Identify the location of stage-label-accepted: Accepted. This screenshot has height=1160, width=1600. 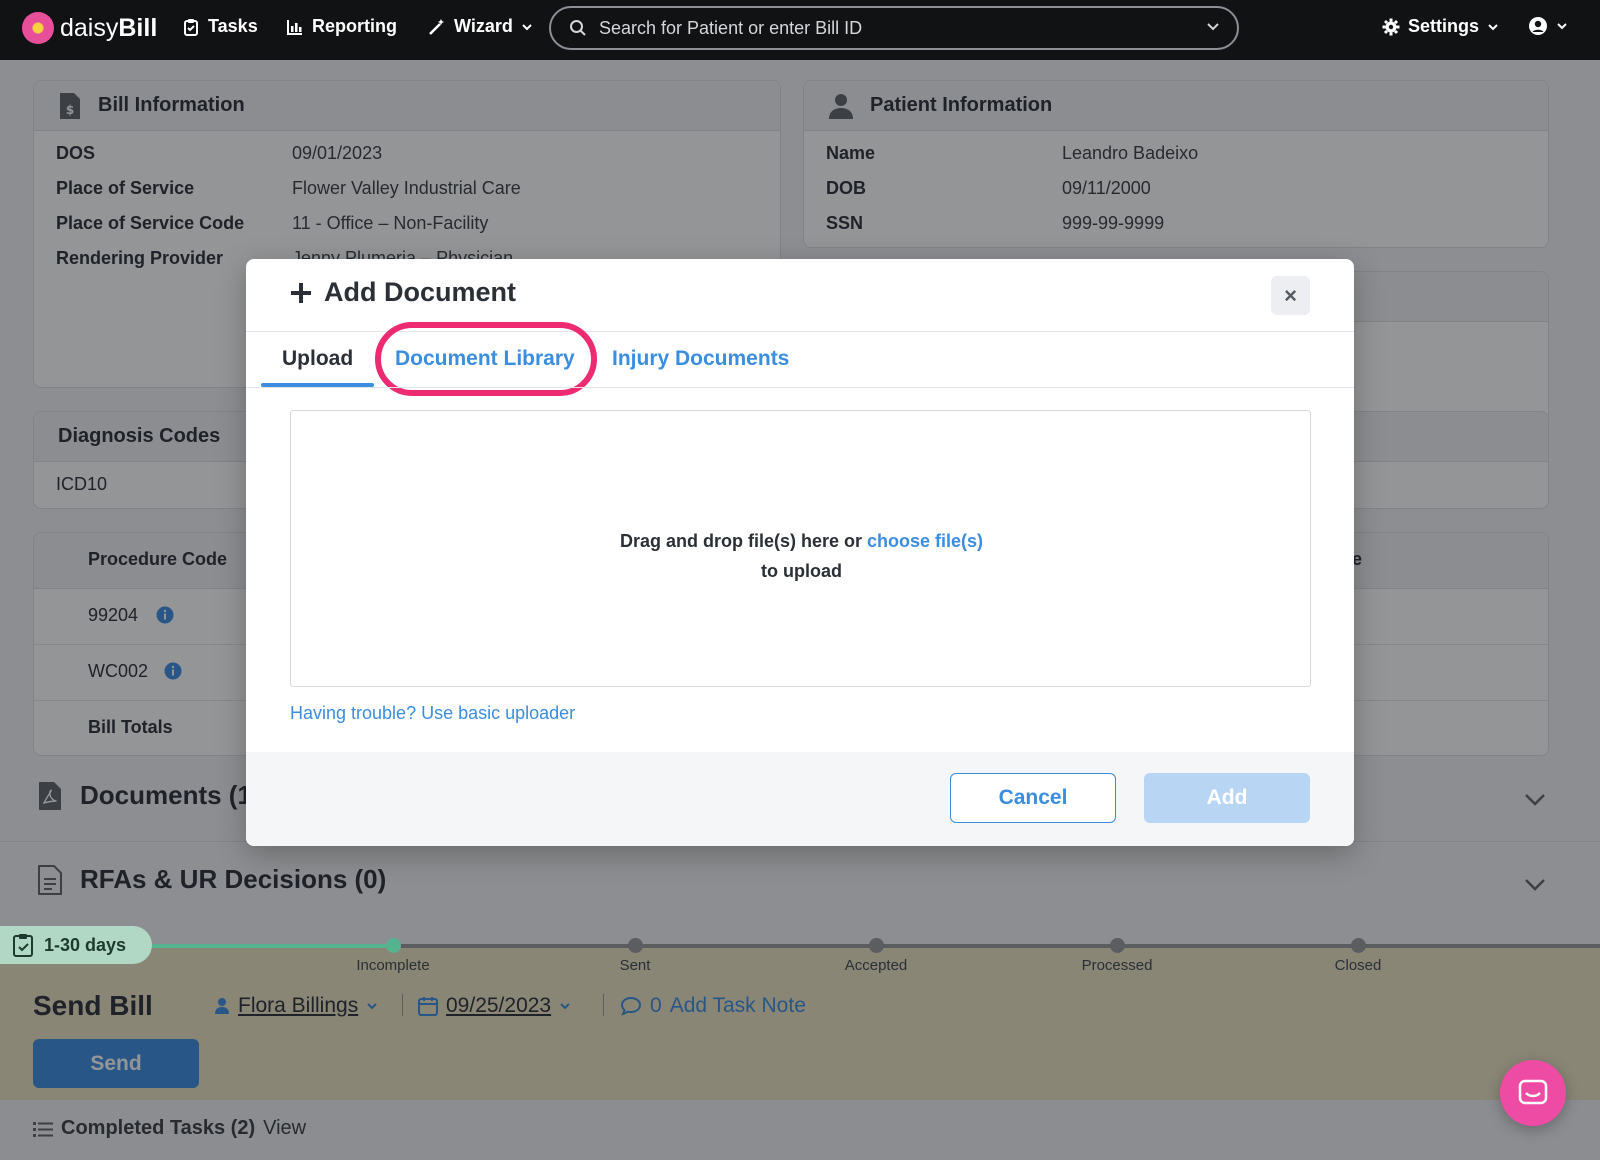
(876, 965).